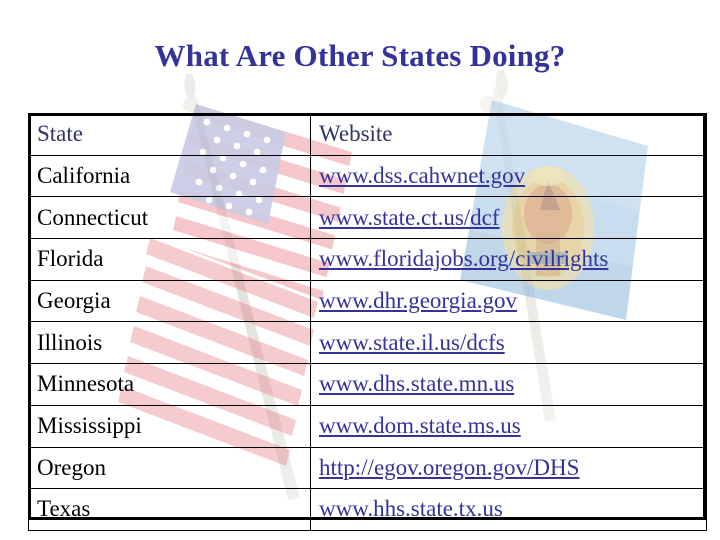  I want to click on table-row: Minnesota www.dhs.state.mn.us, so click(367, 384).